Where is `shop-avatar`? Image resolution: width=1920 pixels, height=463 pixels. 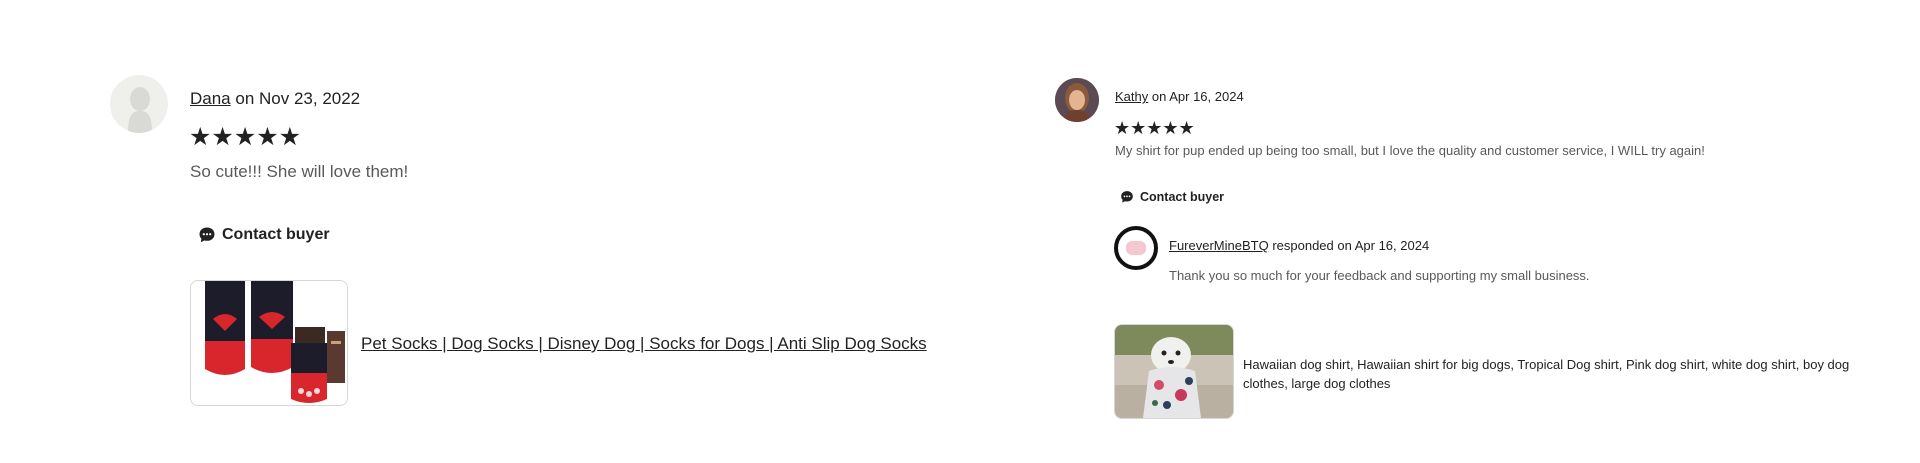
shop-avatar is located at coordinates (1136, 248).